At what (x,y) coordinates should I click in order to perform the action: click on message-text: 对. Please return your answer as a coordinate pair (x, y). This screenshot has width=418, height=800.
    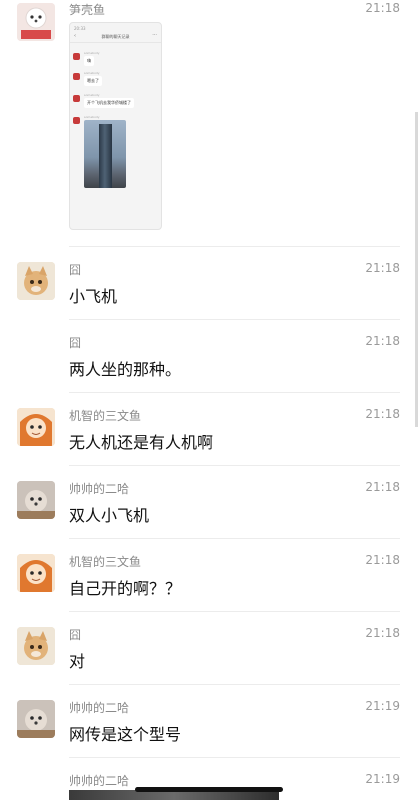
    Looking at the image, I should click on (77, 661).